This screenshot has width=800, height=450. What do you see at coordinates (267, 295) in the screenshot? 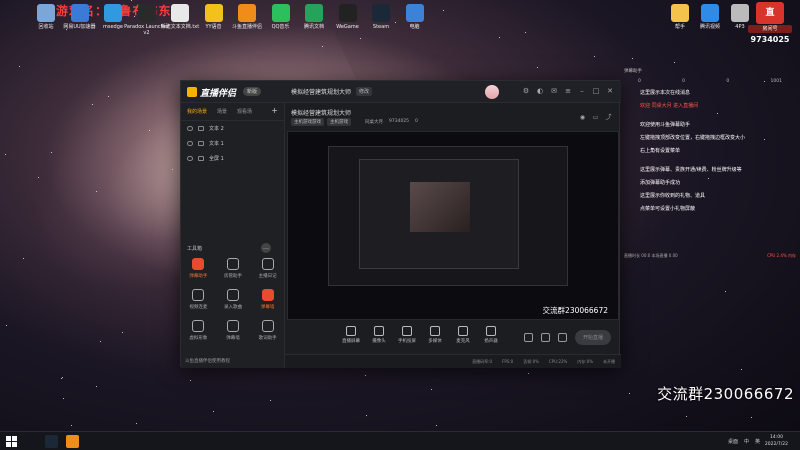
I see `danmaku-wall-icon` at bounding box center [267, 295].